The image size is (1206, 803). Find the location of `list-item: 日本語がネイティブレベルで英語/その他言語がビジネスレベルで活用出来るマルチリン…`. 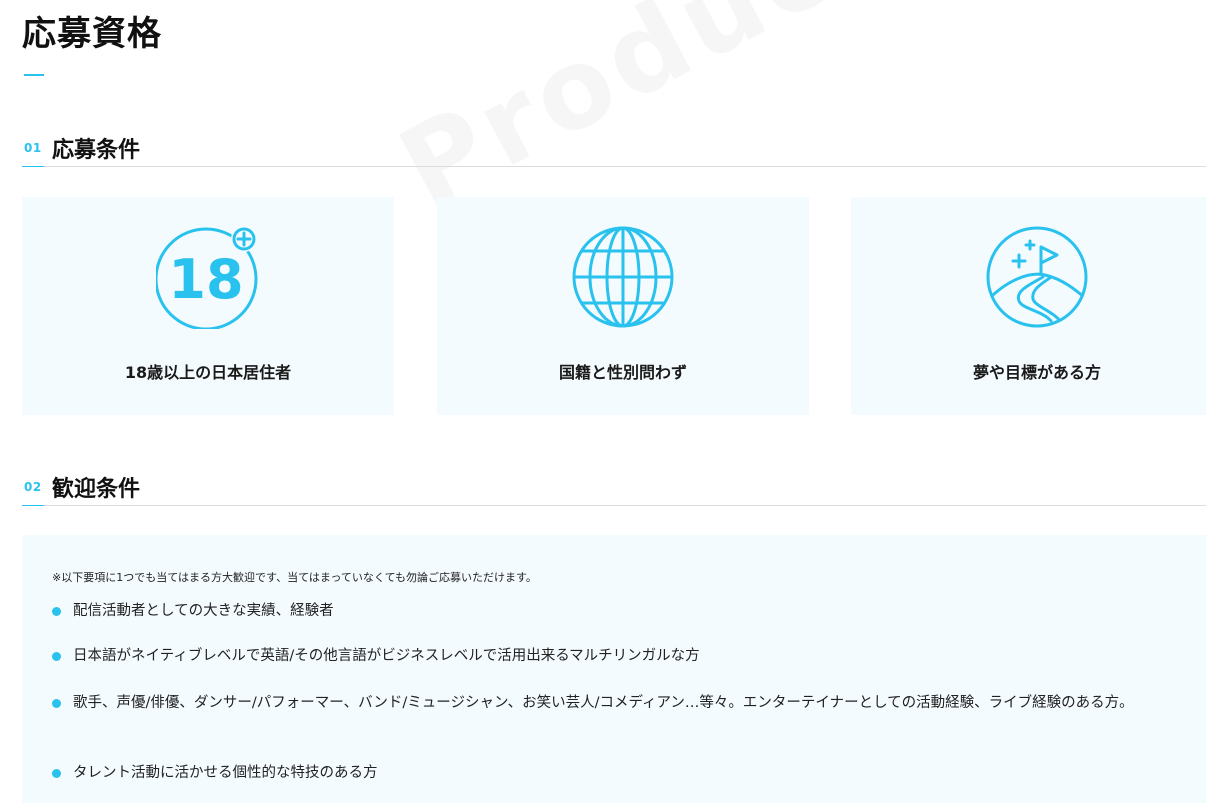

list-item: 日本語がネイティブレベルで英語/その他言語がビジネスレベルで活用出来るマルチリン… is located at coordinates (617, 656).